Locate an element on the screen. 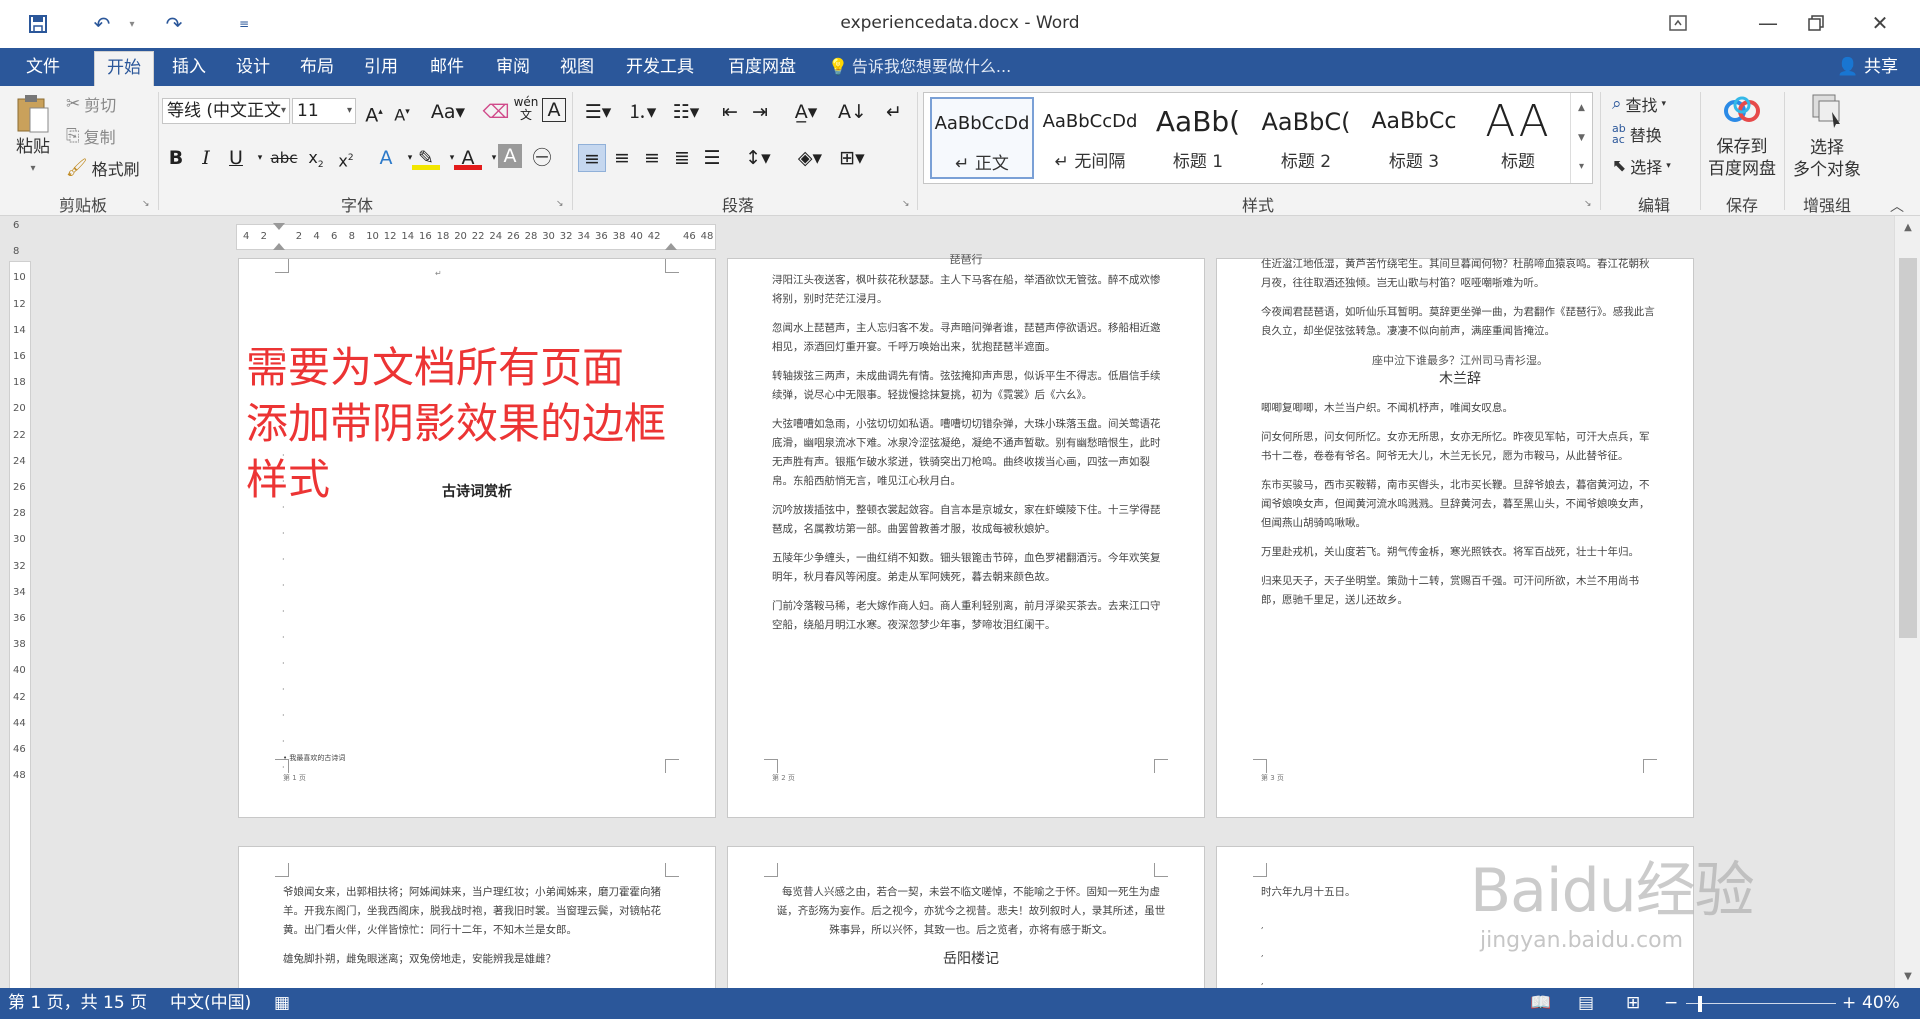 This screenshot has height=1019, width=1920. cut-button: ✂ 剪切 is located at coordinates (91, 104).